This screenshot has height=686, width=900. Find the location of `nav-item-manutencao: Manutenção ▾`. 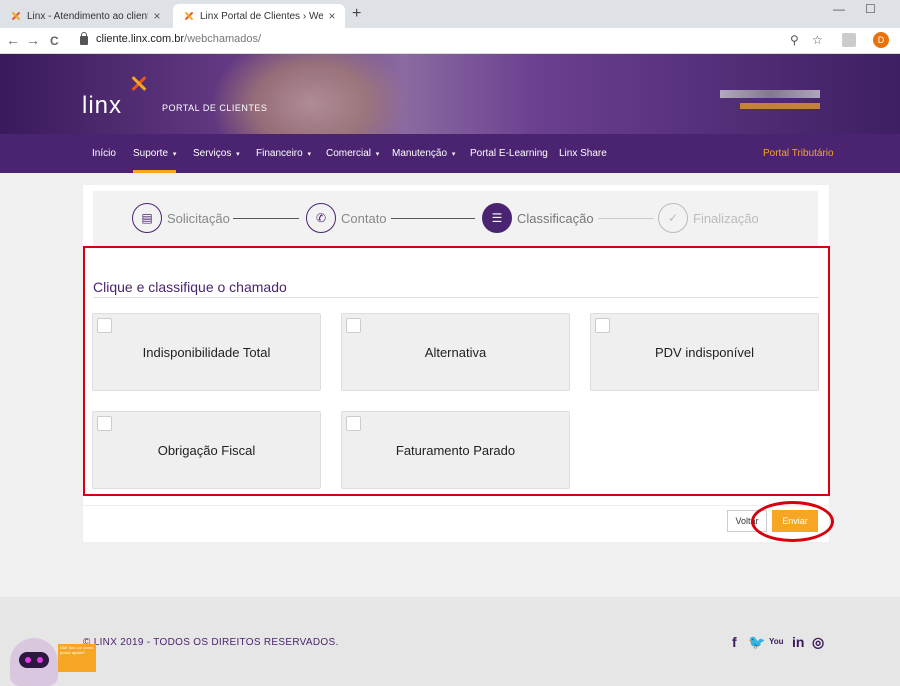

nav-item-manutencao: Manutenção ▾ is located at coordinates (423, 153).